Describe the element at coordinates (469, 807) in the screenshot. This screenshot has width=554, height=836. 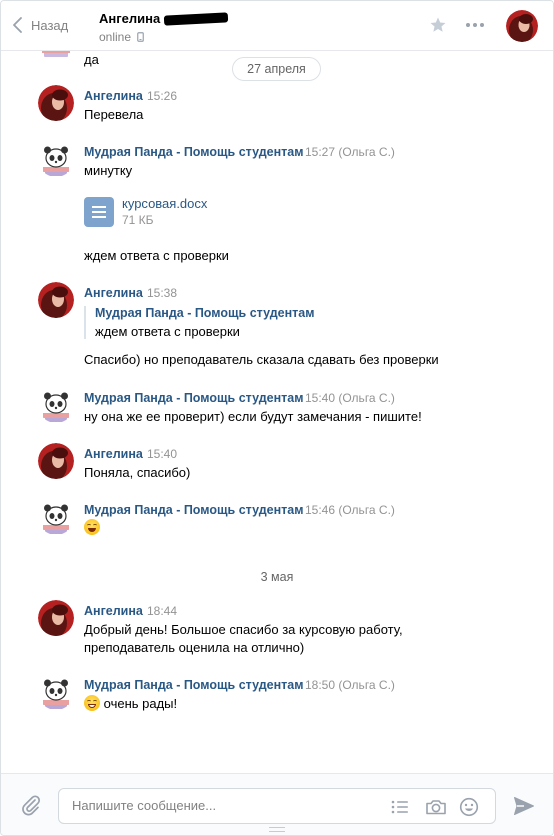
I see `emoji-icon` at that location.